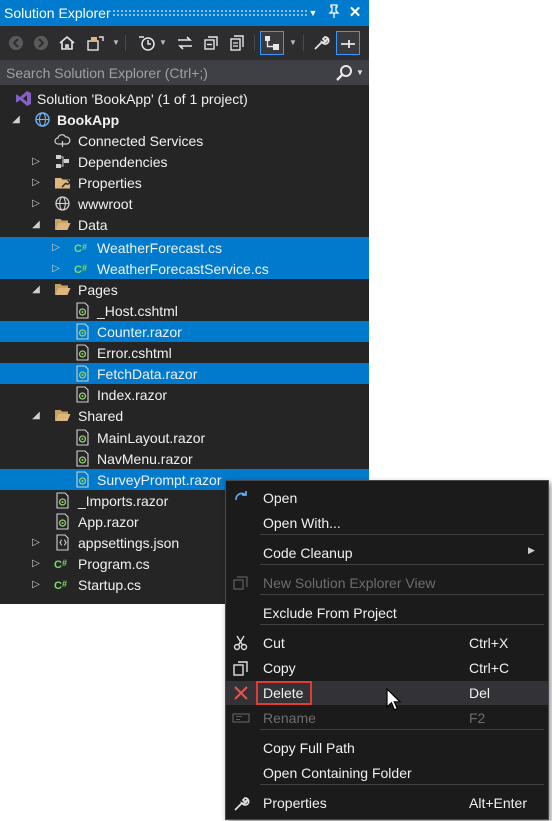  What do you see at coordinates (477, 718) in the screenshot?
I see `menu-item-shortcut: F2` at bounding box center [477, 718].